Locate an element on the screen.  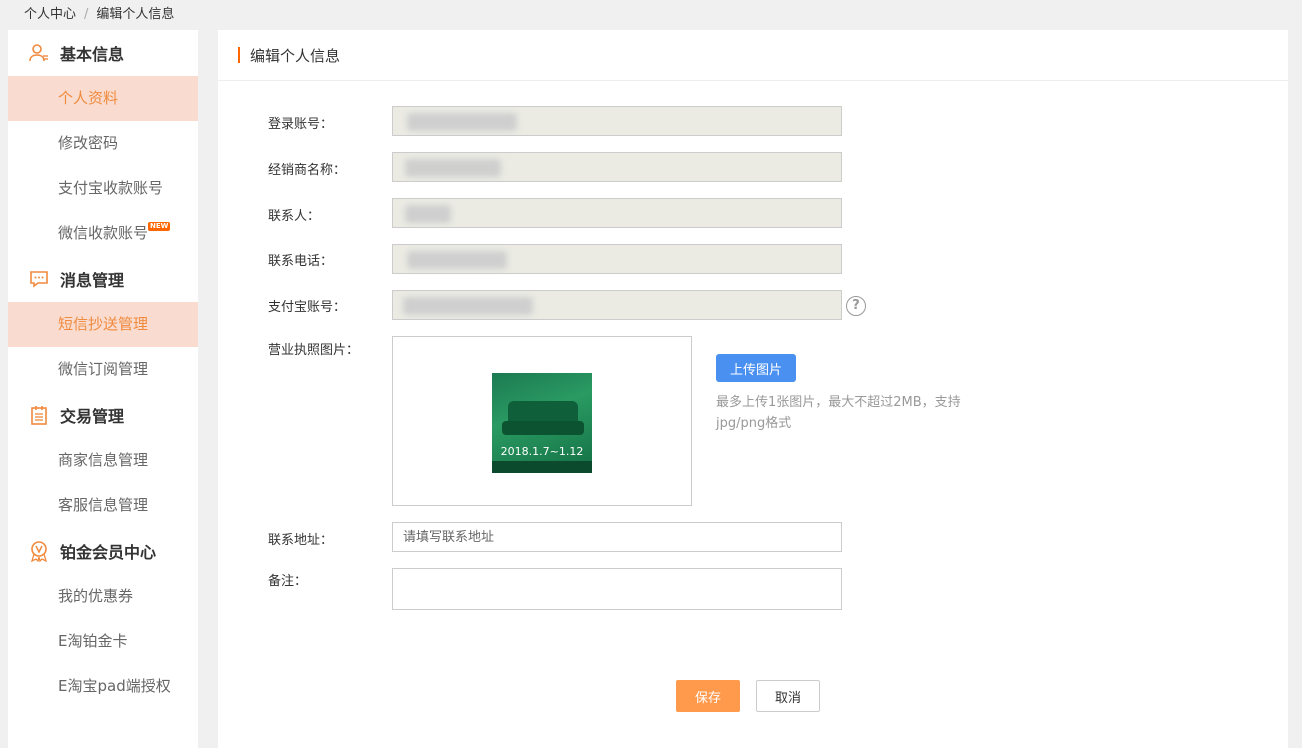
breadcrumb-current: 编辑个人信息 is located at coordinates (135, 14).